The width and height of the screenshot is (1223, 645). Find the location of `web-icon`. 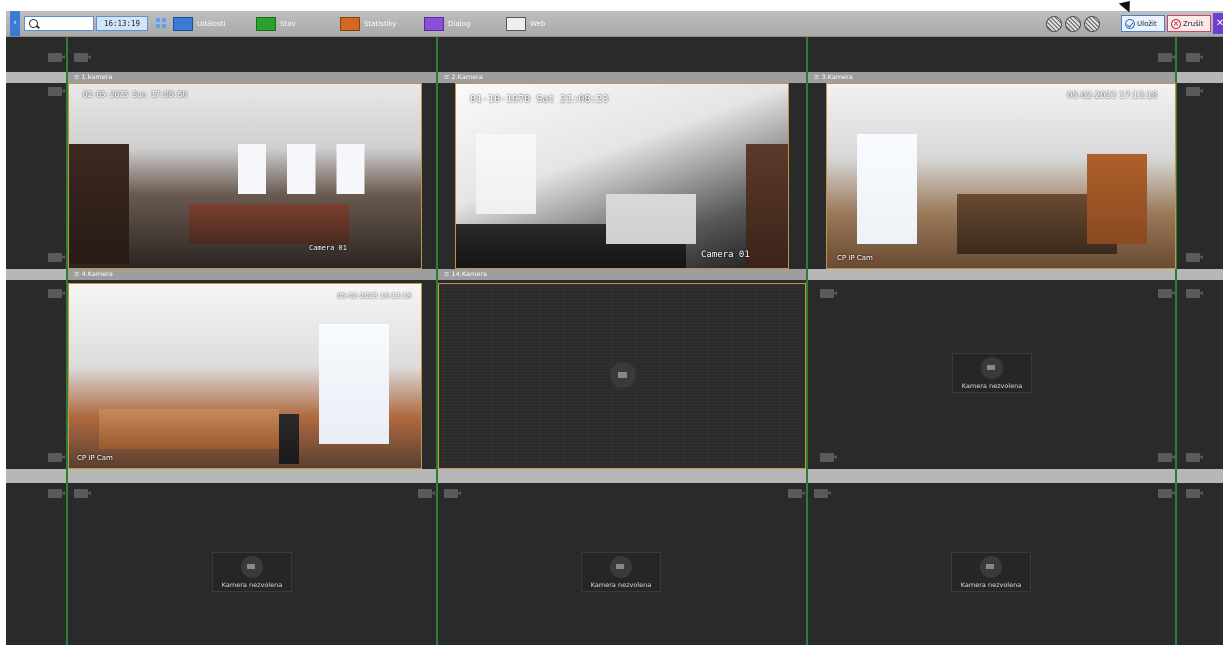

web-icon is located at coordinates (516, 23).